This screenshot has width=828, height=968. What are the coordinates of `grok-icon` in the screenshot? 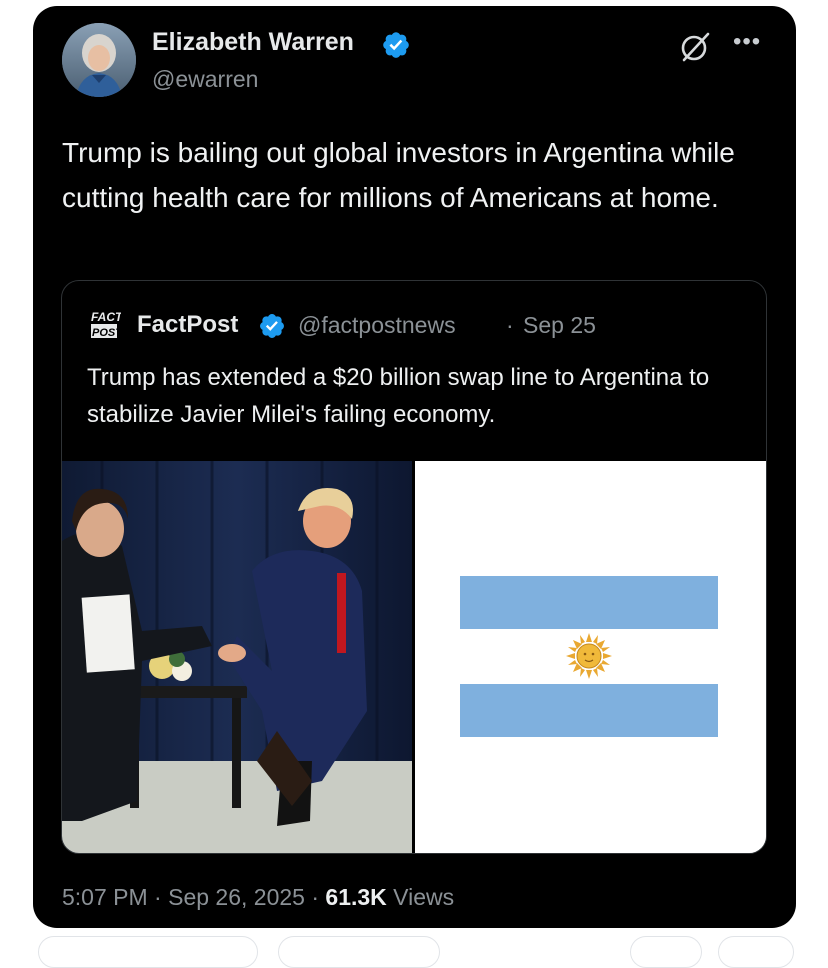 It's located at (695, 47).